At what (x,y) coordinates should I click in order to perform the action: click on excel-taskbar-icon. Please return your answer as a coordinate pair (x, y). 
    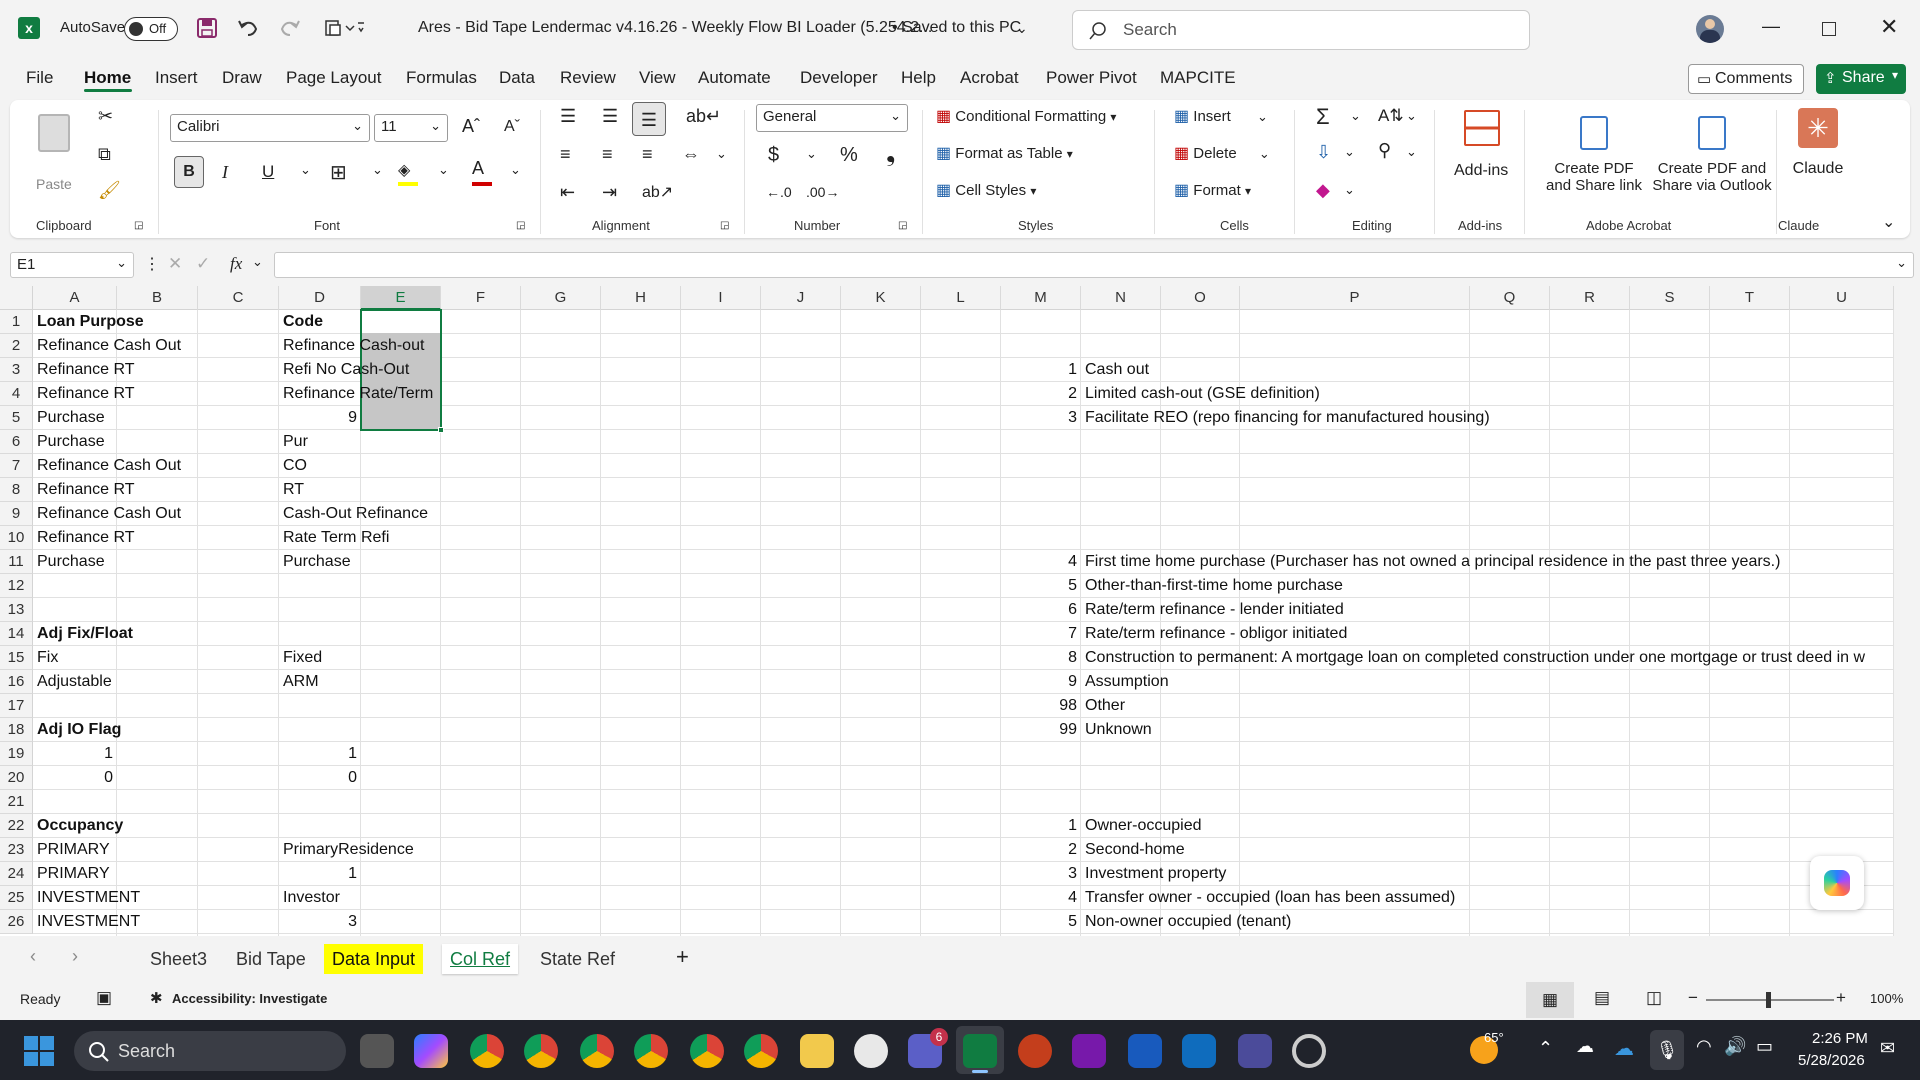
    Looking at the image, I should click on (980, 1050).